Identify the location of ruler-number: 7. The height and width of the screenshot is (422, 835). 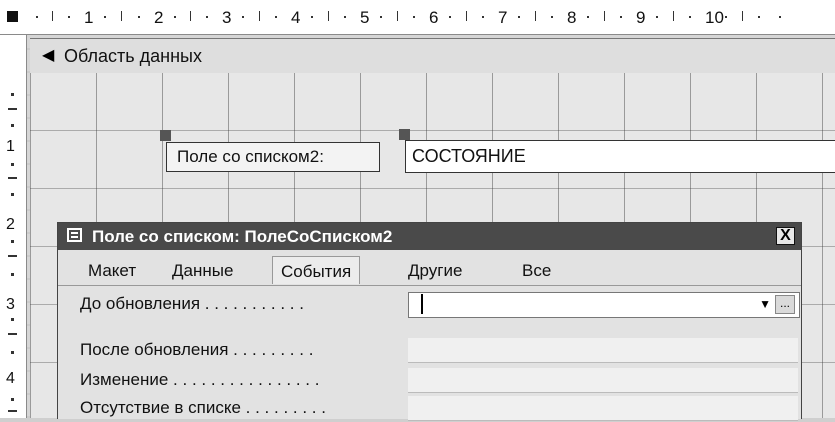
(503, 17).